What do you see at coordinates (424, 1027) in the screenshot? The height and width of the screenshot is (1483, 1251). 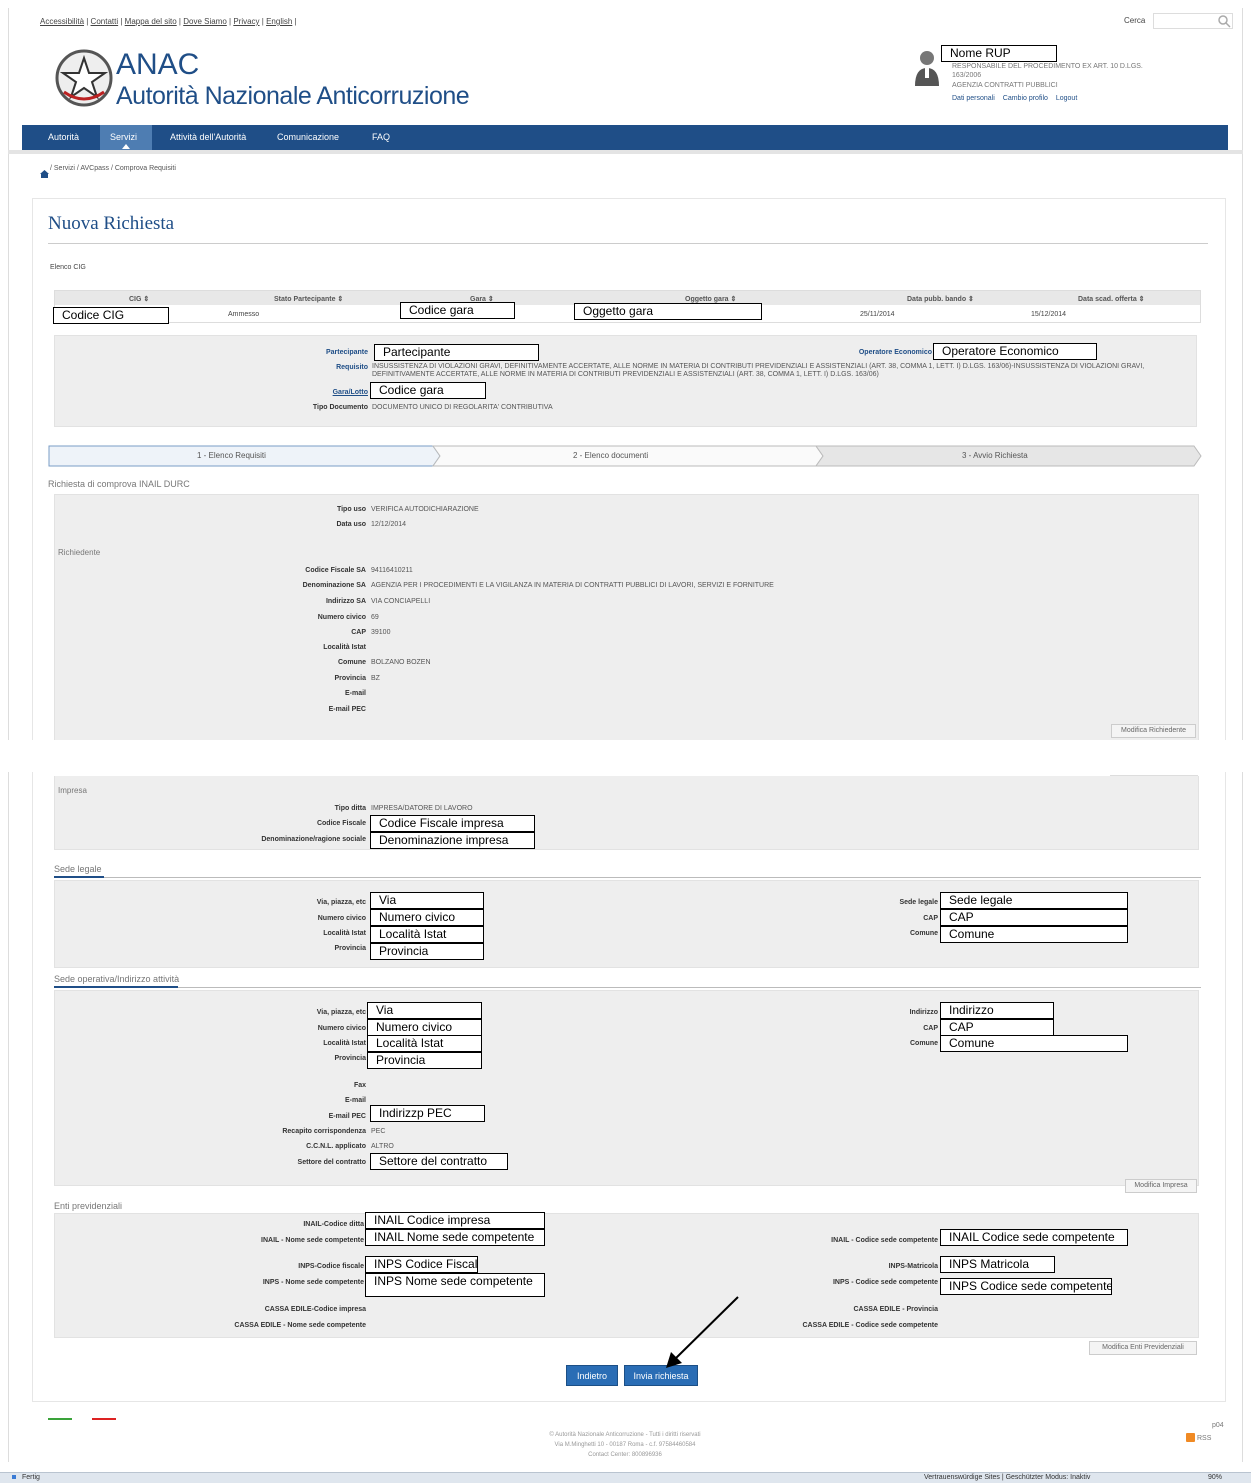 I see `so-civico-value: Numero civico` at bounding box center [424, 1027].